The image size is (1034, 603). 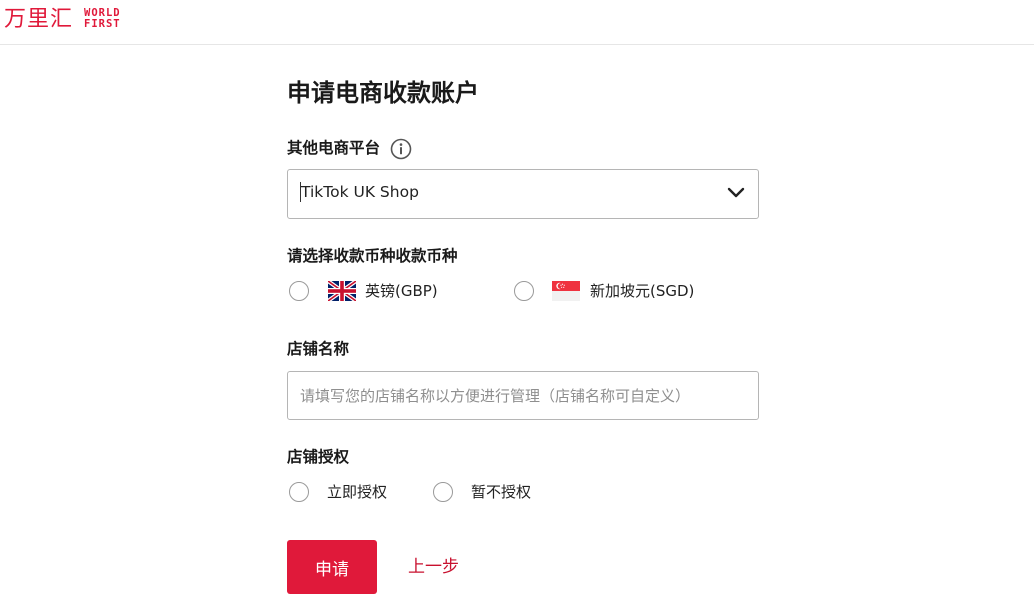 I want to click on top-bar: 万里汇 WORLD FIRST, so click(x=517, y=22).